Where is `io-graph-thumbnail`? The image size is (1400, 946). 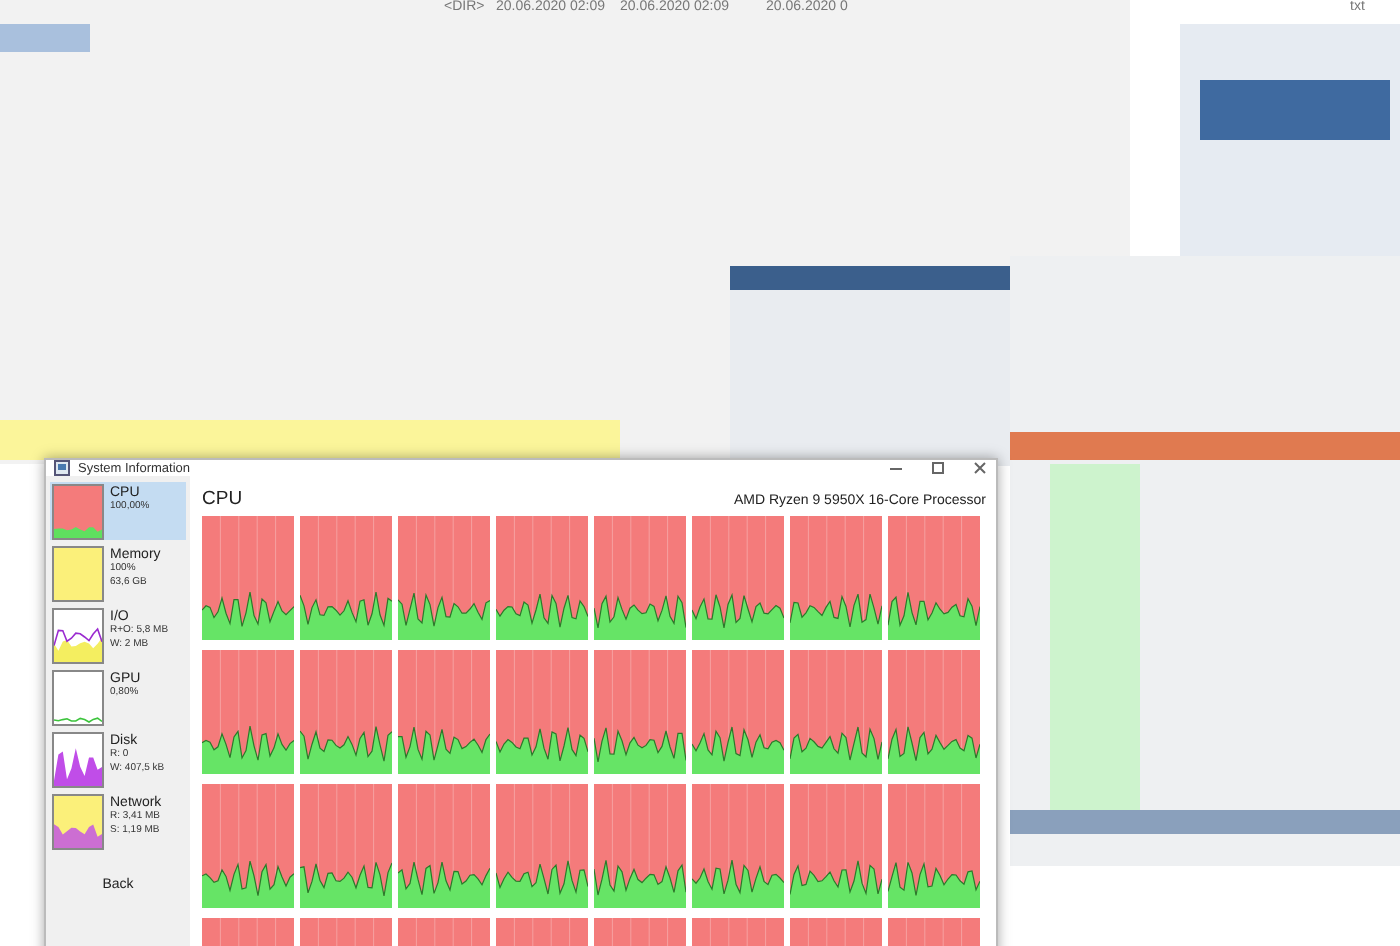
io-graph-thumbnail is located at coordinates (78, 636).